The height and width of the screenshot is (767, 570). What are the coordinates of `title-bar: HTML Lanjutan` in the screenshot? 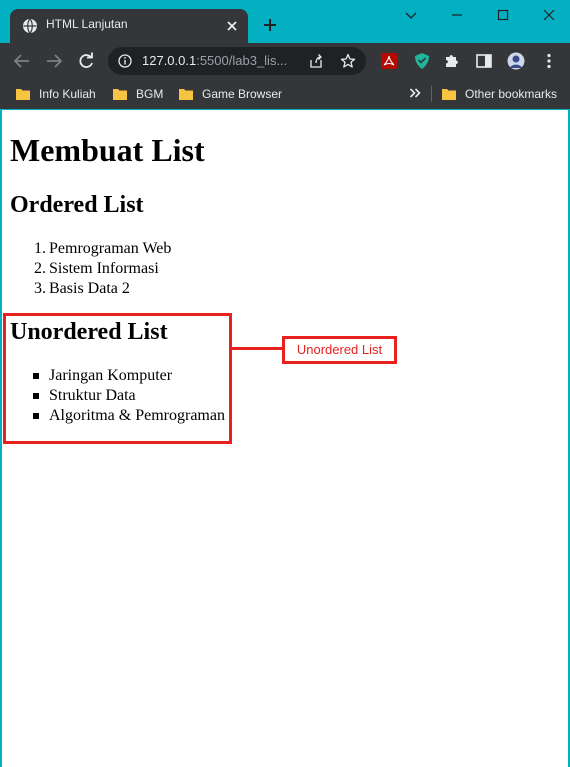 It's located at (285, 21).